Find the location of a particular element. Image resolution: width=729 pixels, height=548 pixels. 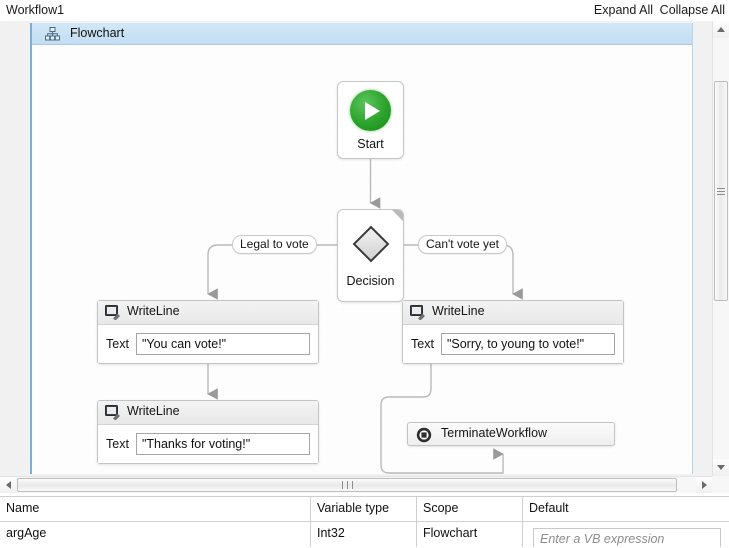

horizontal-scrollbar is located at coordinates (356, 484).